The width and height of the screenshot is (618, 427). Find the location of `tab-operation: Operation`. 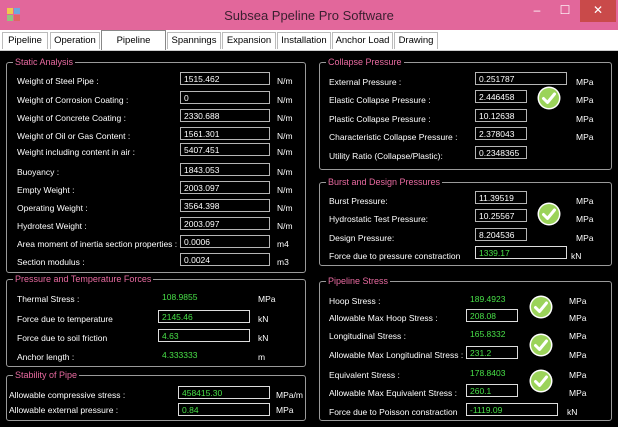

tab-operation: Operation is located at coordinates (75, 40).